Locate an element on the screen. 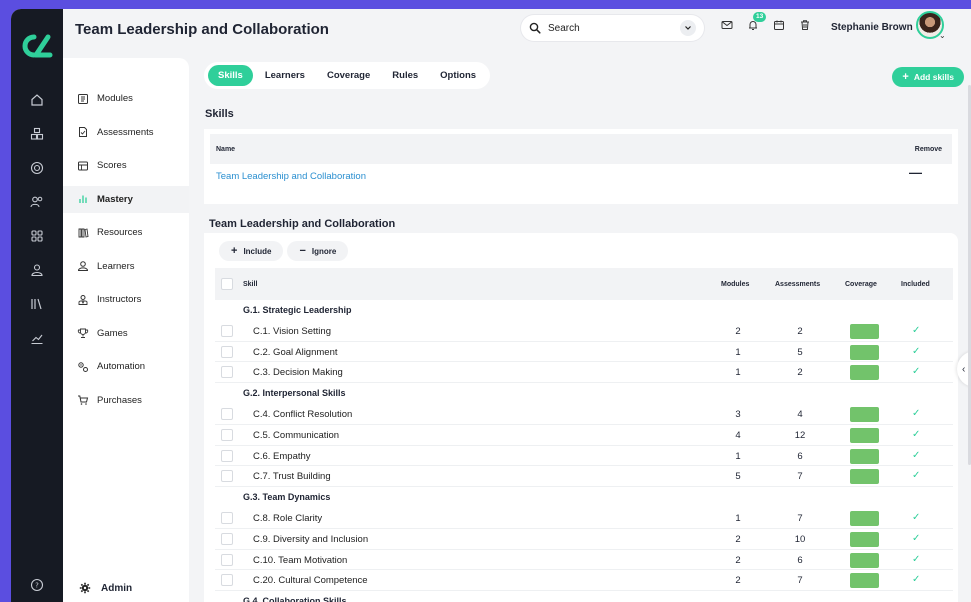 The width and height of the screenshot is (971, 602). target-icon is located at coordinates (37, 168).